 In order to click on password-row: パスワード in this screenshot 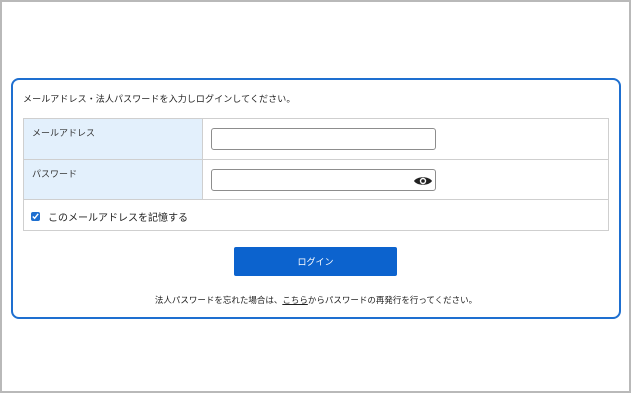, I will do `click(316, 180)`.